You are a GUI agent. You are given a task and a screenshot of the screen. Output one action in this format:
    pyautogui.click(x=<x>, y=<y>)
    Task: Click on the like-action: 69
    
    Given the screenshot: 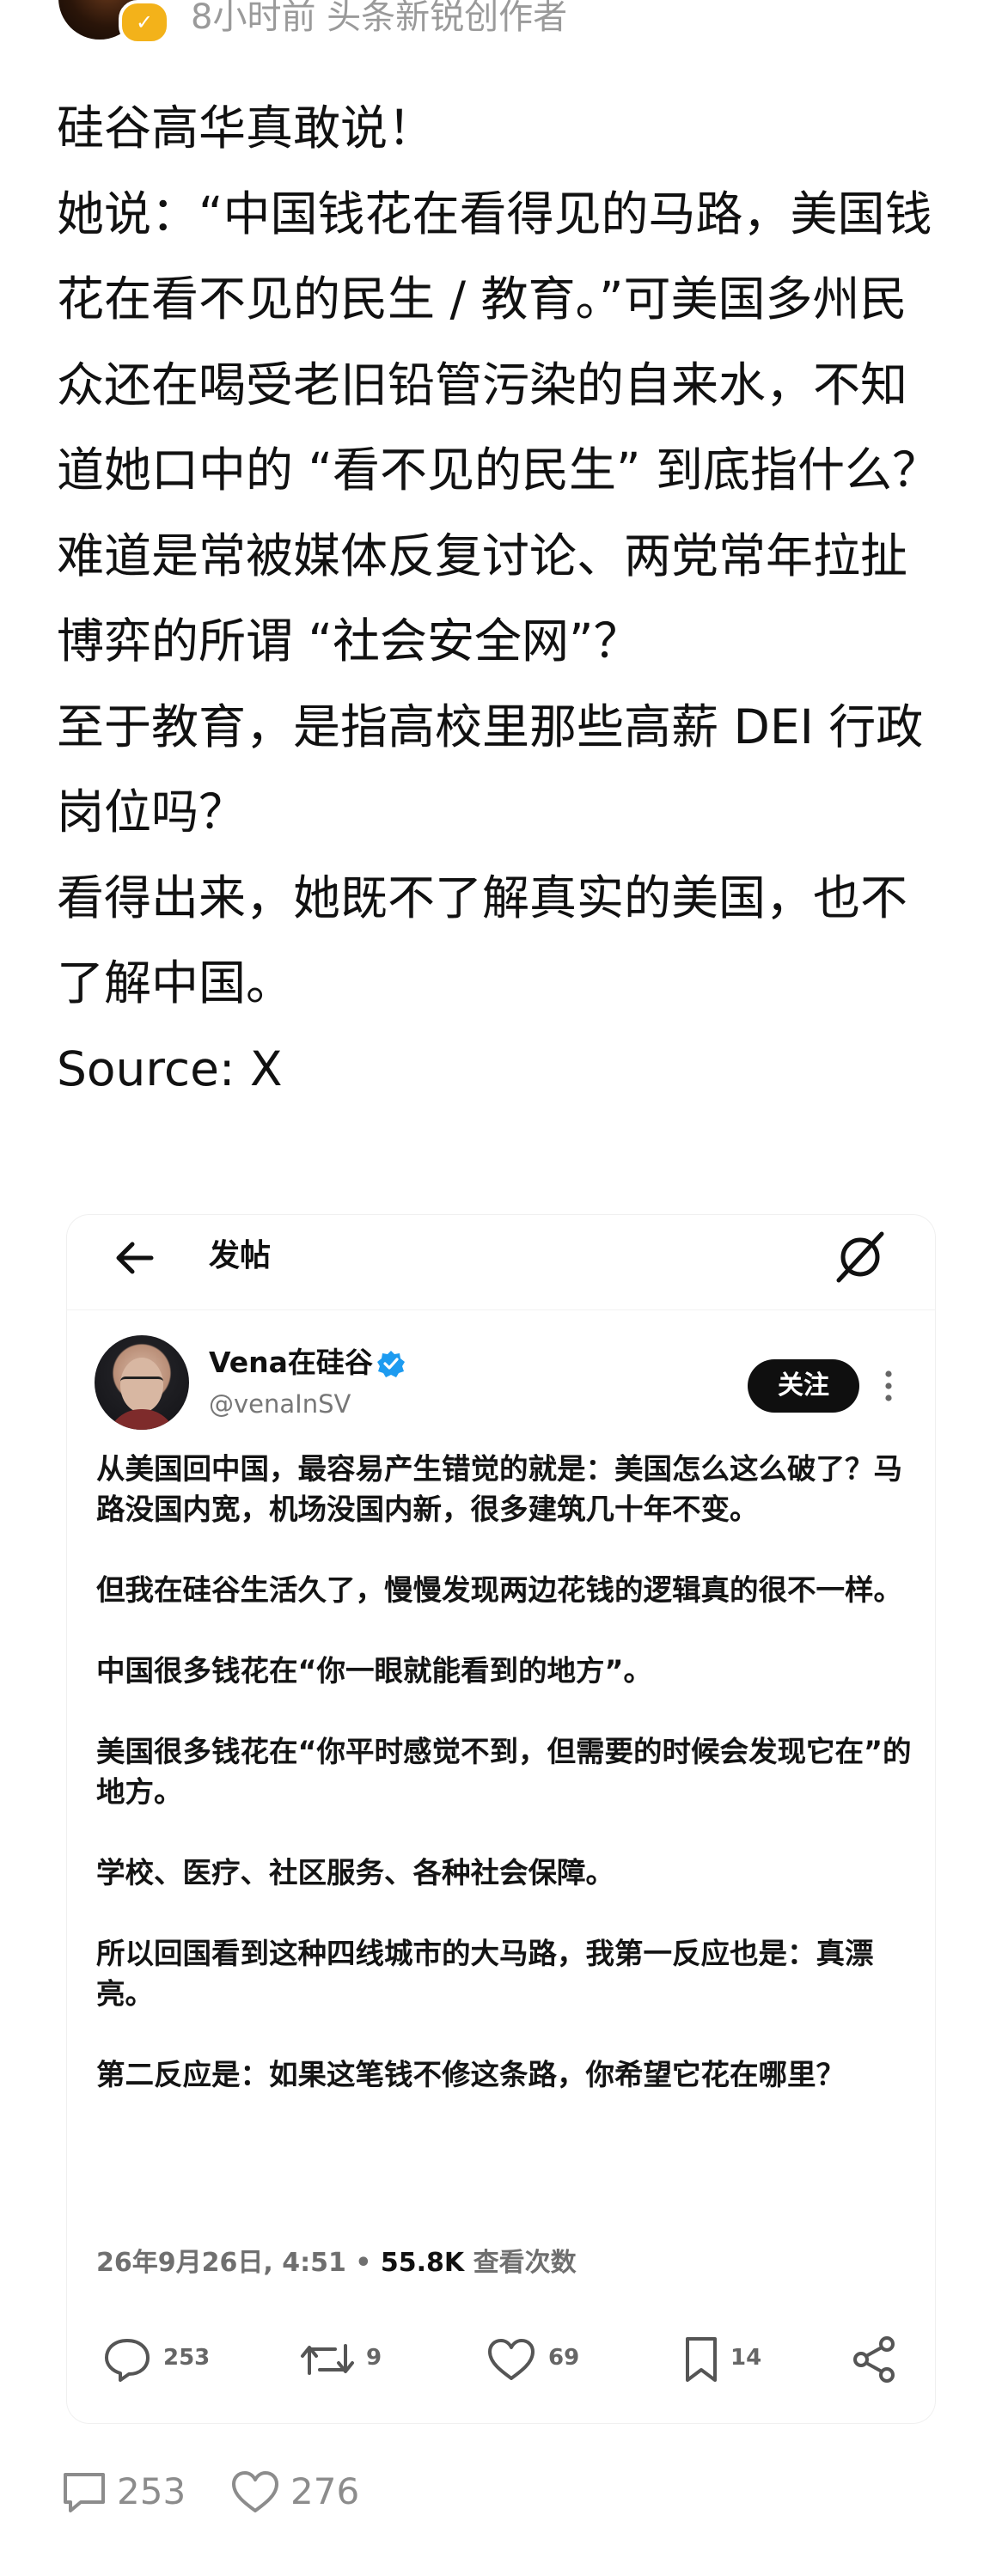 What is the action you would take?
    pyautogui.click(x=536, y=2358)
    